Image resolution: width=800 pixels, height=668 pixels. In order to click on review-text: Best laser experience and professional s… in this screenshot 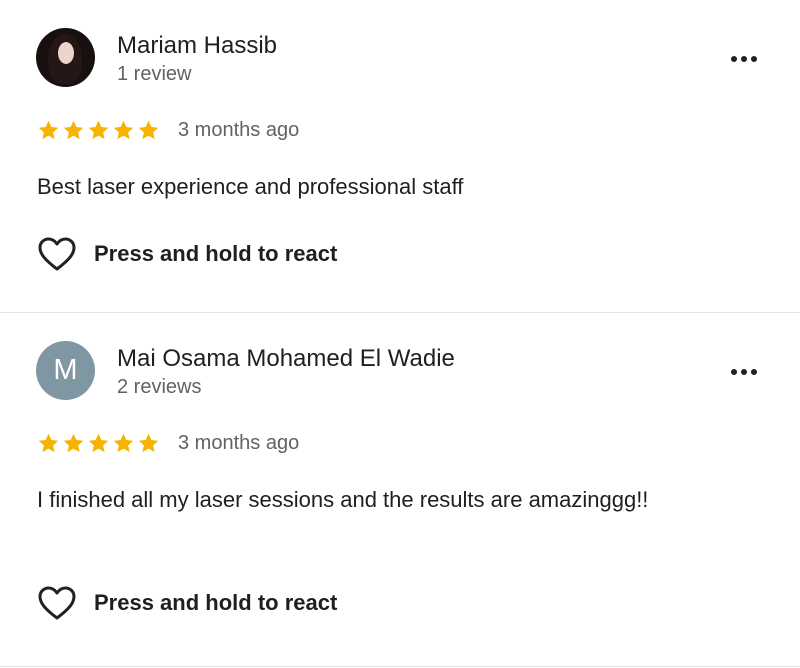, I will do `click(250, 186)`.